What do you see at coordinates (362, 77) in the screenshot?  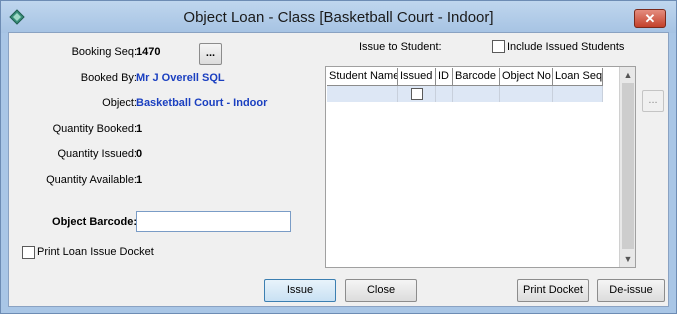 I see `column-student-name: Student Name` at bounding box center [362, 77].